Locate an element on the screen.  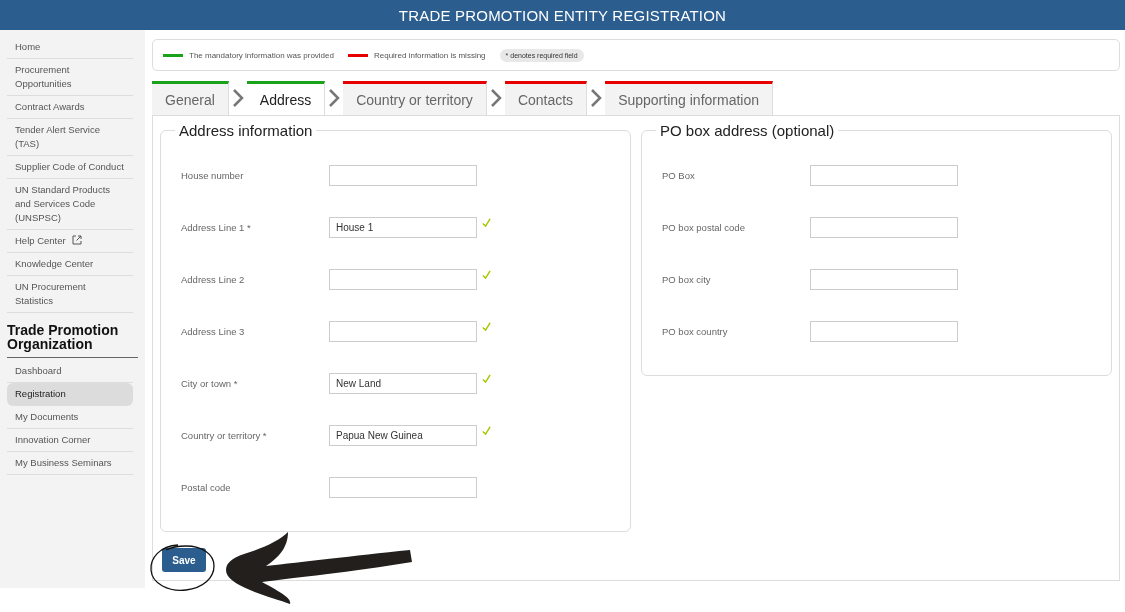
sidebar-item: UN Standard Products and Services Code (UNSPSC) is located at coordinates (70, 204).